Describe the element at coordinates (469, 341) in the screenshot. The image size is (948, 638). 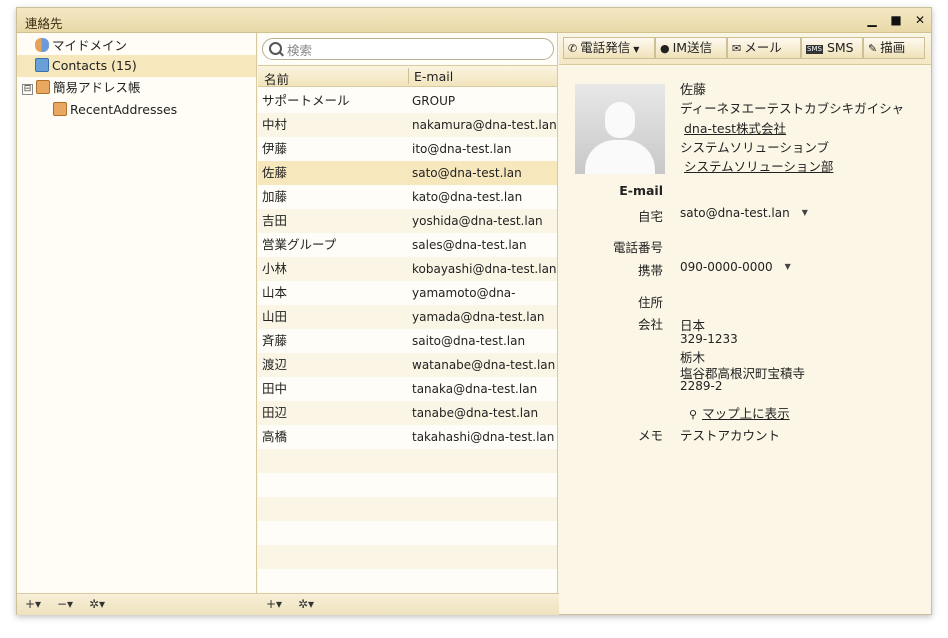
I see `contact-email: saito@dna-test.lan` at that location.